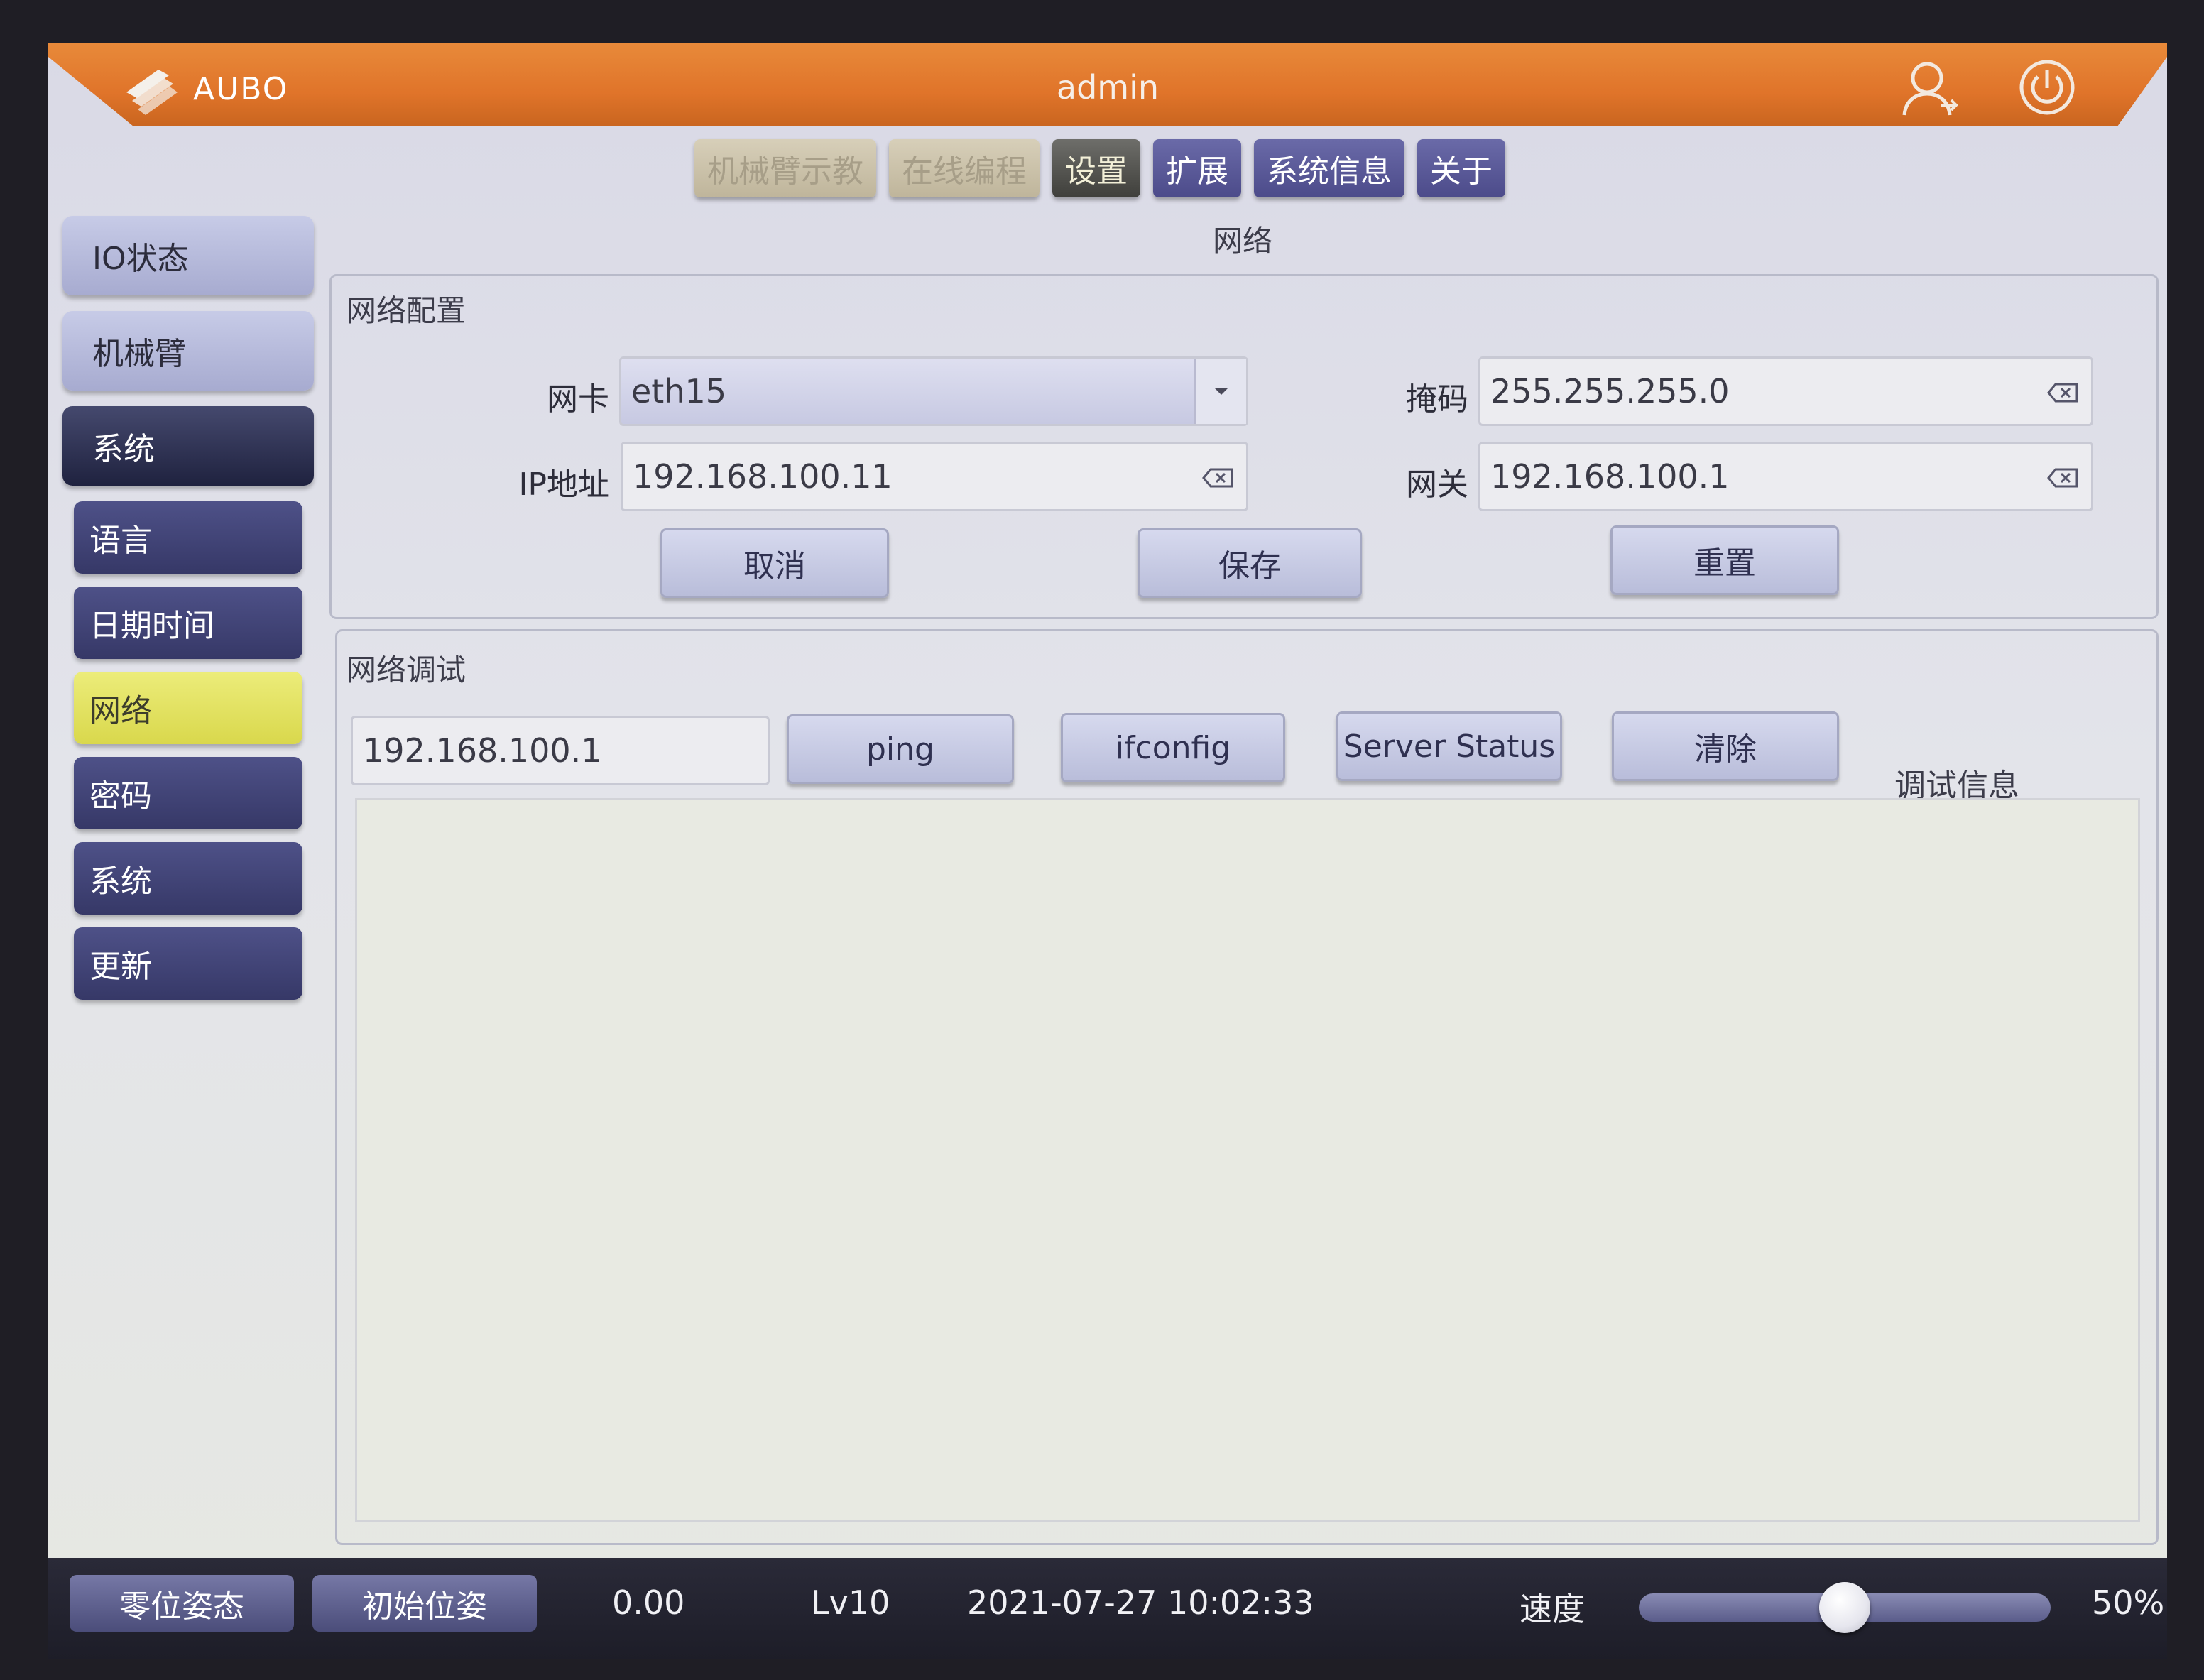 The image size is (2204, 1680). Describe the element at coordinates (407, 670) in the screenshot. I see `network-debug-label: 网络调试` at that location.